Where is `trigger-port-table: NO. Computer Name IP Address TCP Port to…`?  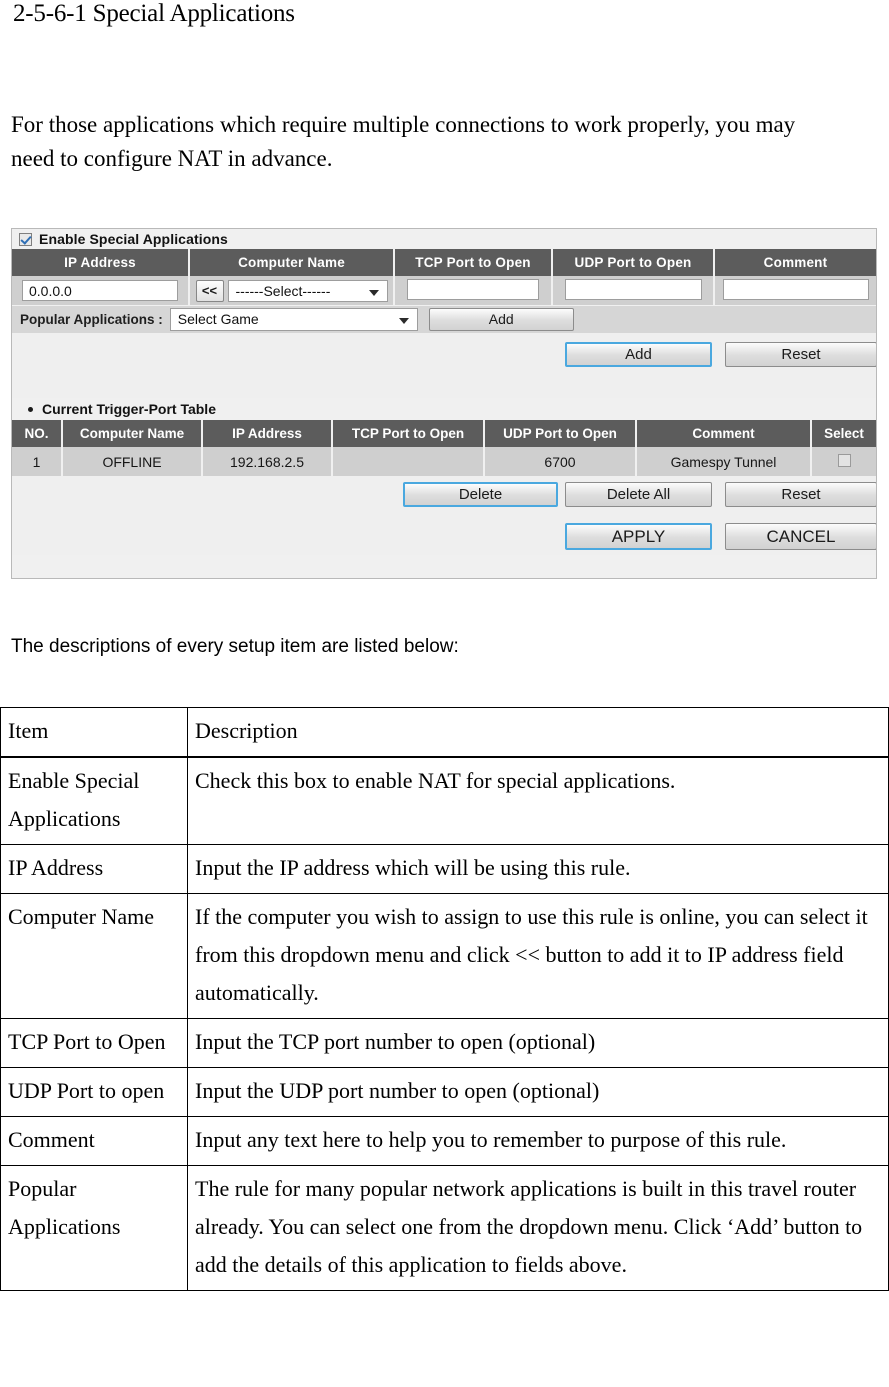
trigger-port-table: NO. Computer Name IP Address TCP Port to… is located at coordinates (444, 448).